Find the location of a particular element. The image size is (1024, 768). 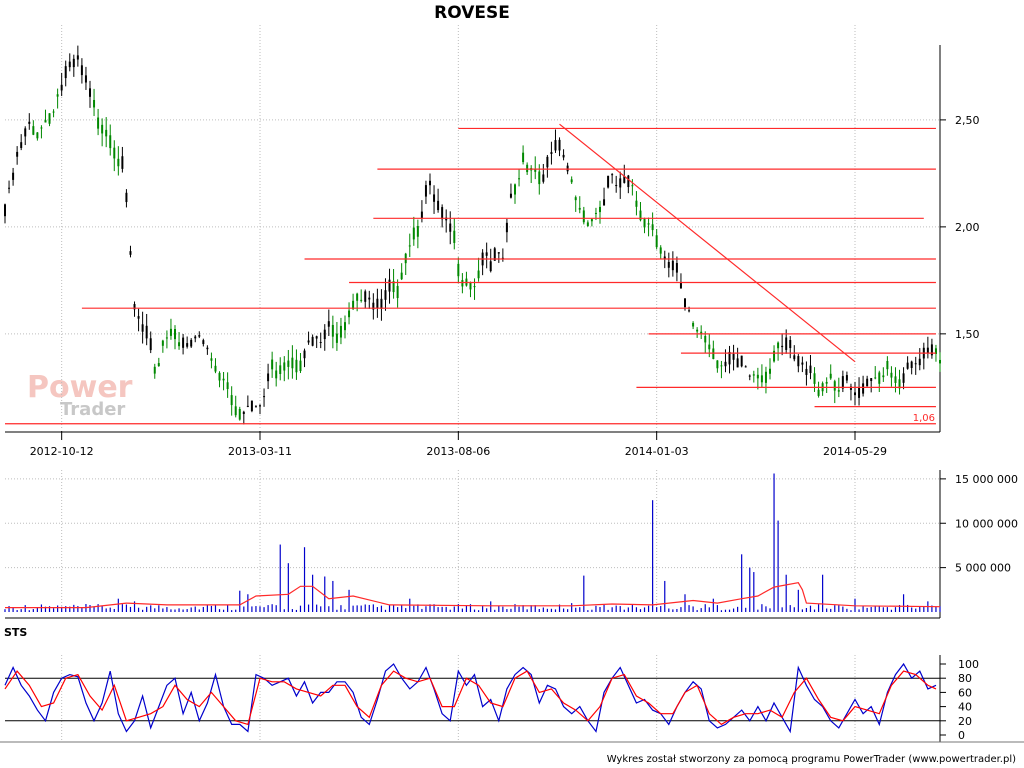

sts-y-tick-label: 0 is located at coordinates (961, 735).